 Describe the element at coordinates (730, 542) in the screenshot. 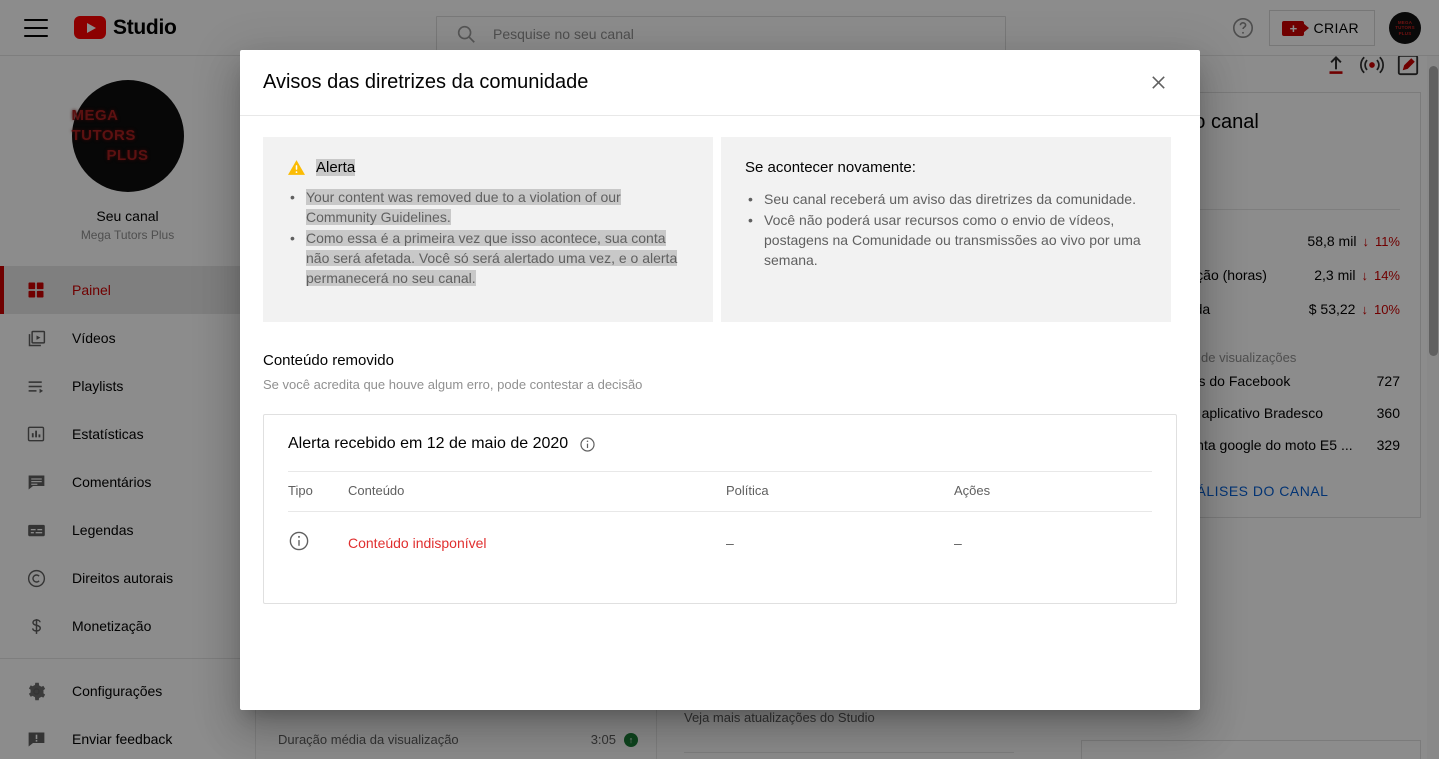

I see `cell-politica: –` at that location.